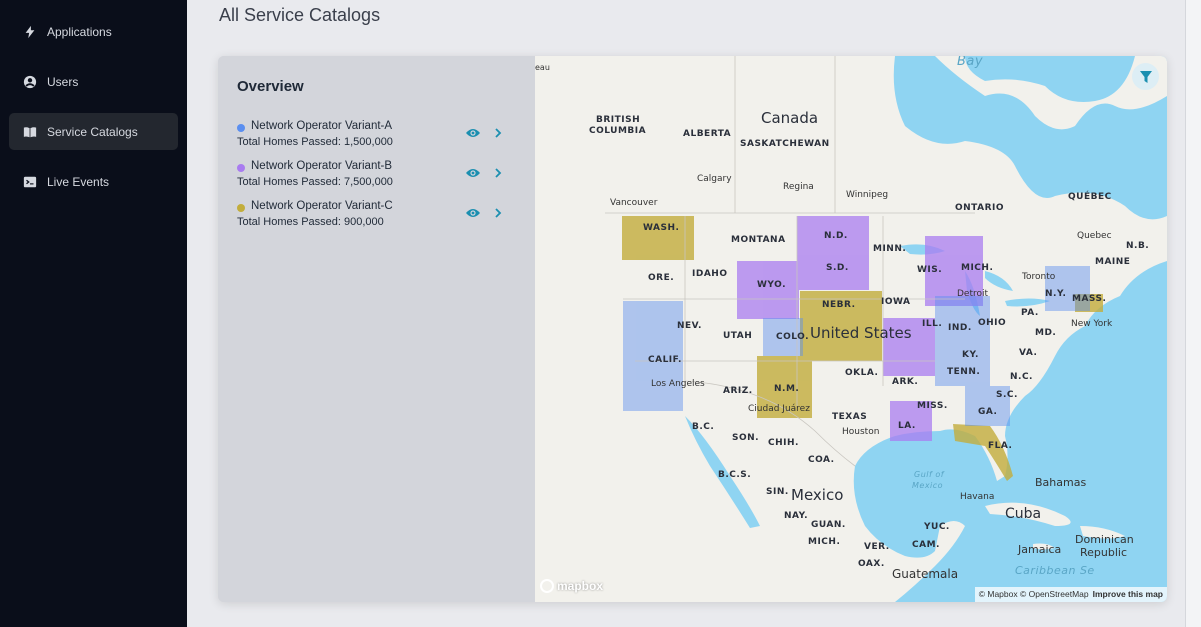 Image resolution: width=1201 pixels, height=627 pixels. I want to click on map-label-ga: GA., so click(988, 412).